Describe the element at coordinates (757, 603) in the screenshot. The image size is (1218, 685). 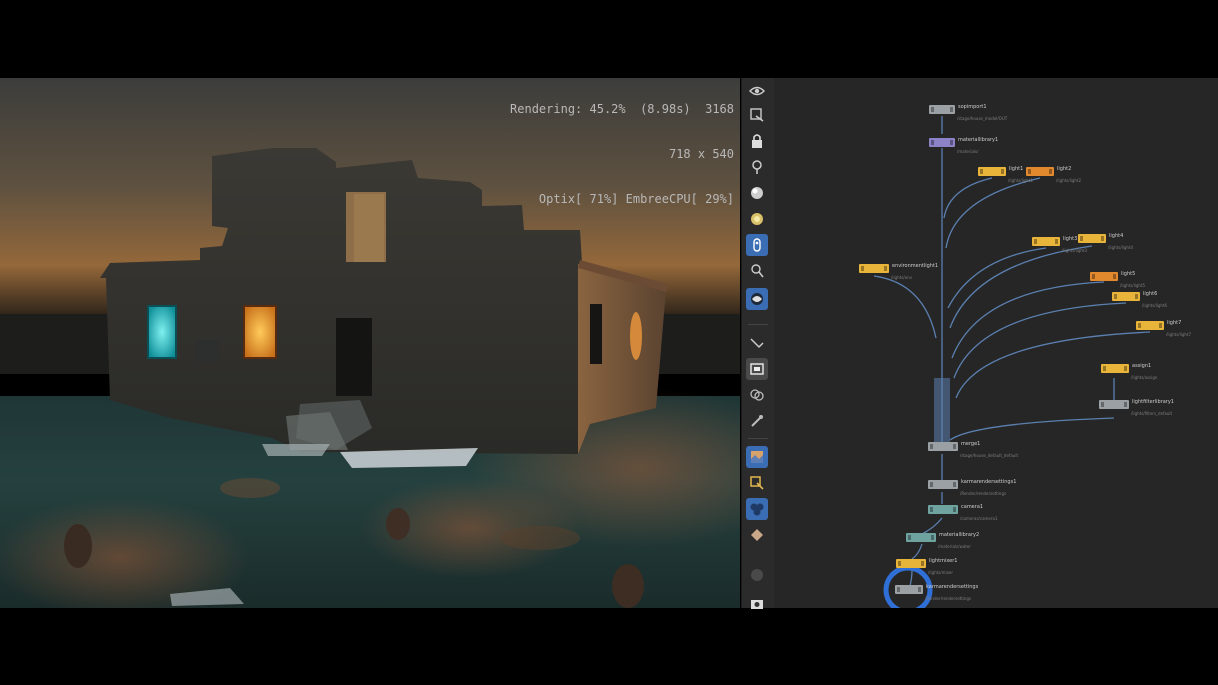
I see `camera-icon` at that location.